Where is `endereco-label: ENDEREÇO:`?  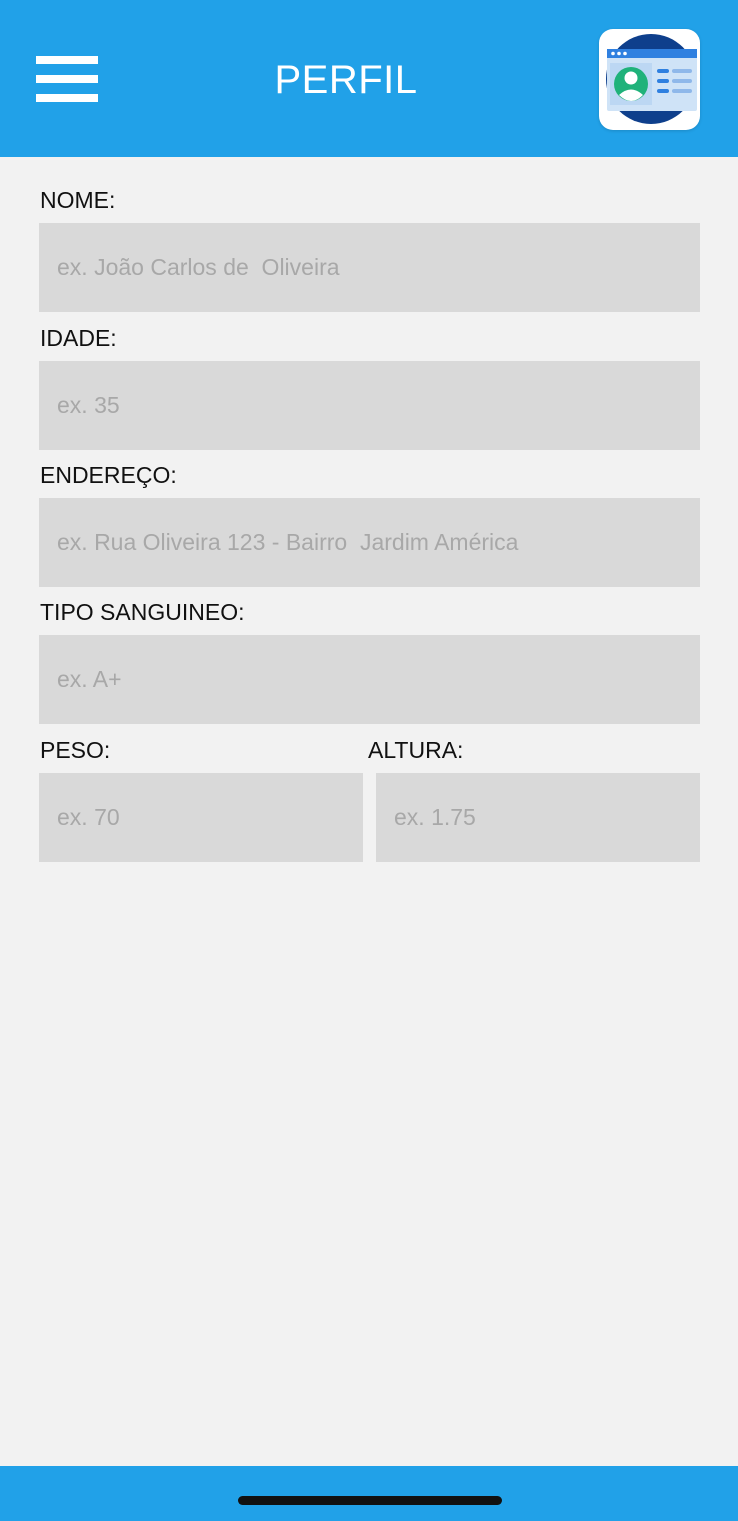 endereco-label: ENDEREÇO: is located at coordinates (108, 475).